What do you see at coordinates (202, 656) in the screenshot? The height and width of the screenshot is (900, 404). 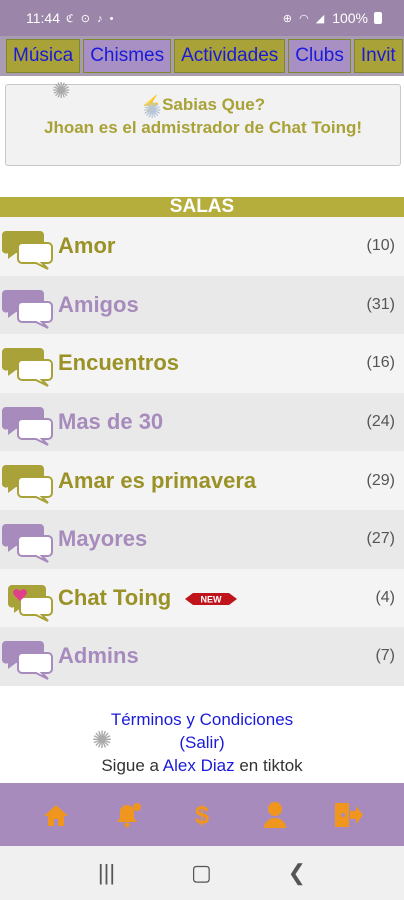 I see `room-item-admins: Admins (7)` at bounding box center [202, 656].